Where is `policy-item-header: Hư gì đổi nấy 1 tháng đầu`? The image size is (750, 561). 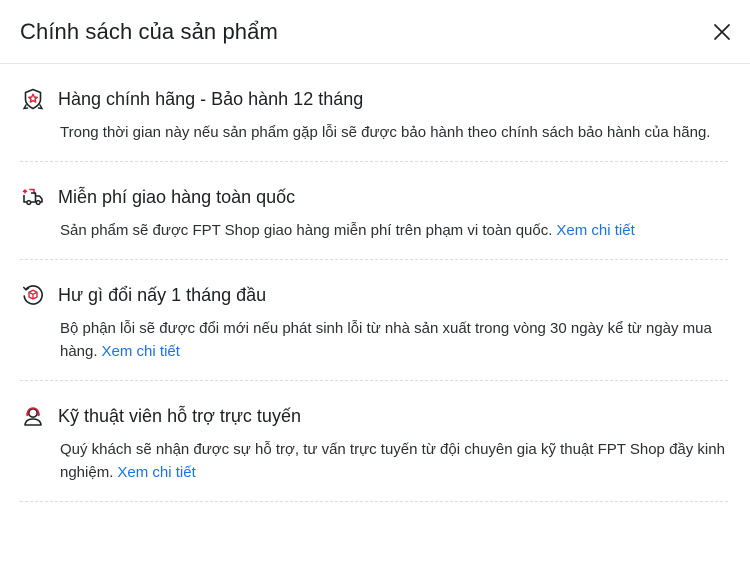 policy-item-header: Hư gì đổi nấy 1 tháng đầu is located at coordinates (374, 295).